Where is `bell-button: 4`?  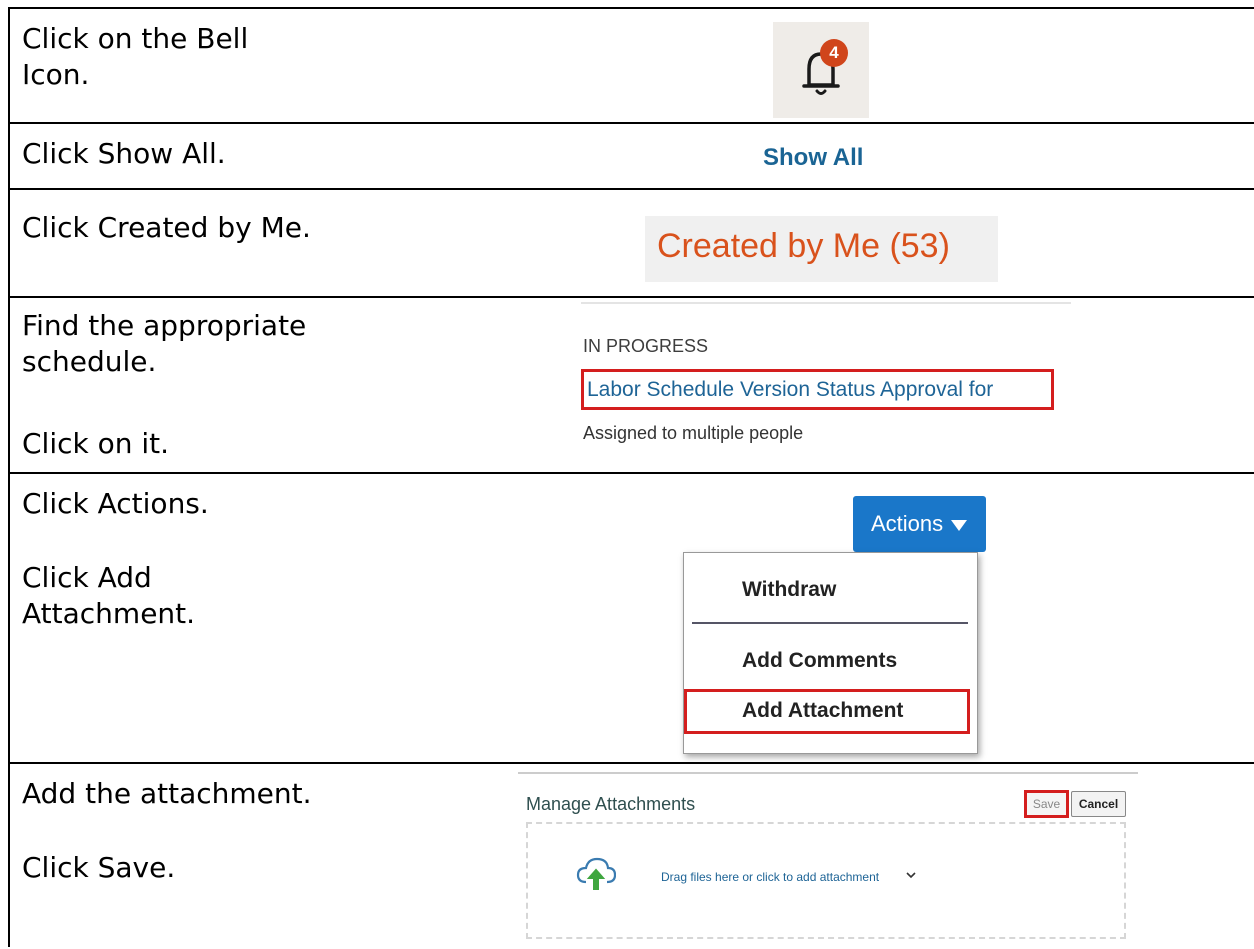 bell-button: 4 is located at coordinates (821, 70).